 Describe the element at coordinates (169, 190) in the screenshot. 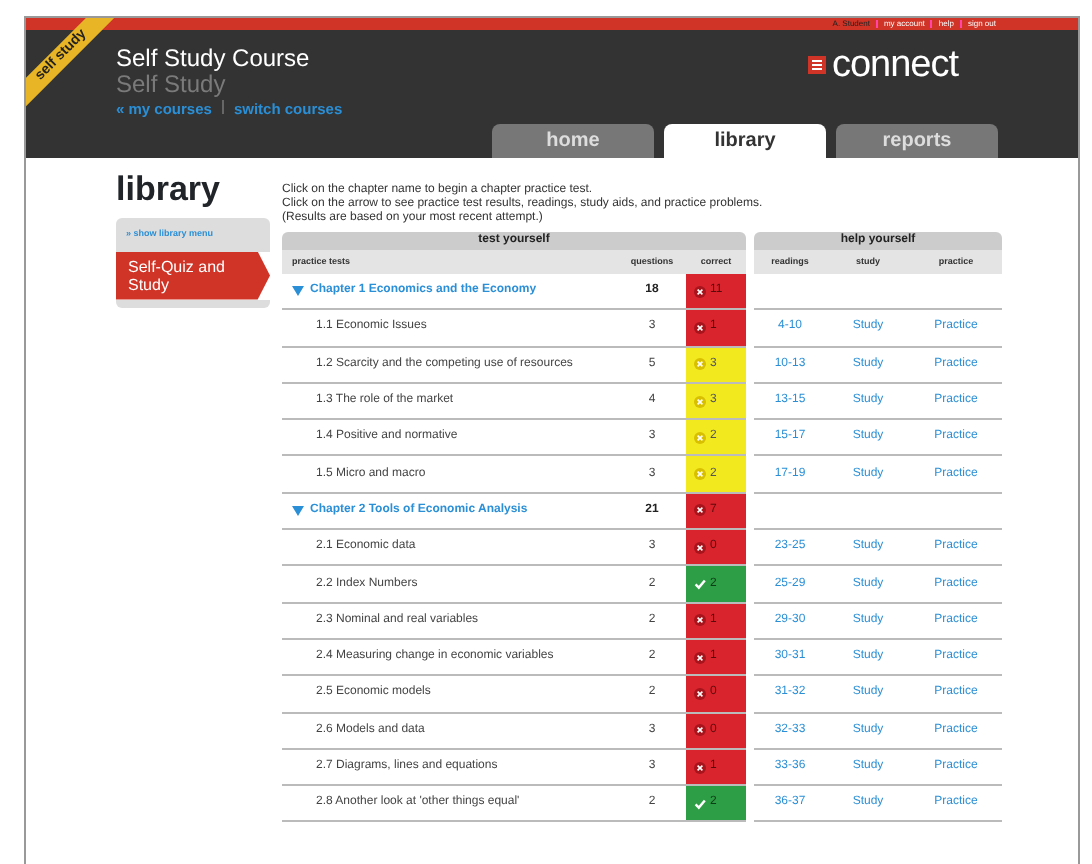

I see `page-title: library` at that location.